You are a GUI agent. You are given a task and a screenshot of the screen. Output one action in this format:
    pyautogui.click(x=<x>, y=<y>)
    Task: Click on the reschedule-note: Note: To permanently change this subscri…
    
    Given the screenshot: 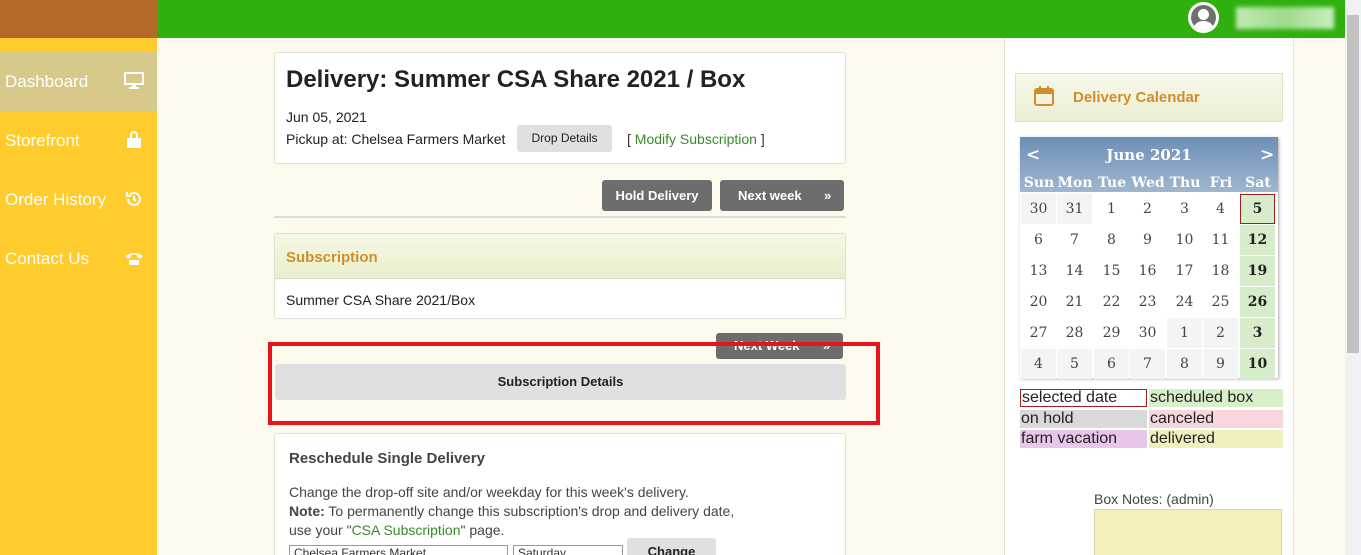 What is the action you would take?
    pyautogui.click(x=549, y=511)
    